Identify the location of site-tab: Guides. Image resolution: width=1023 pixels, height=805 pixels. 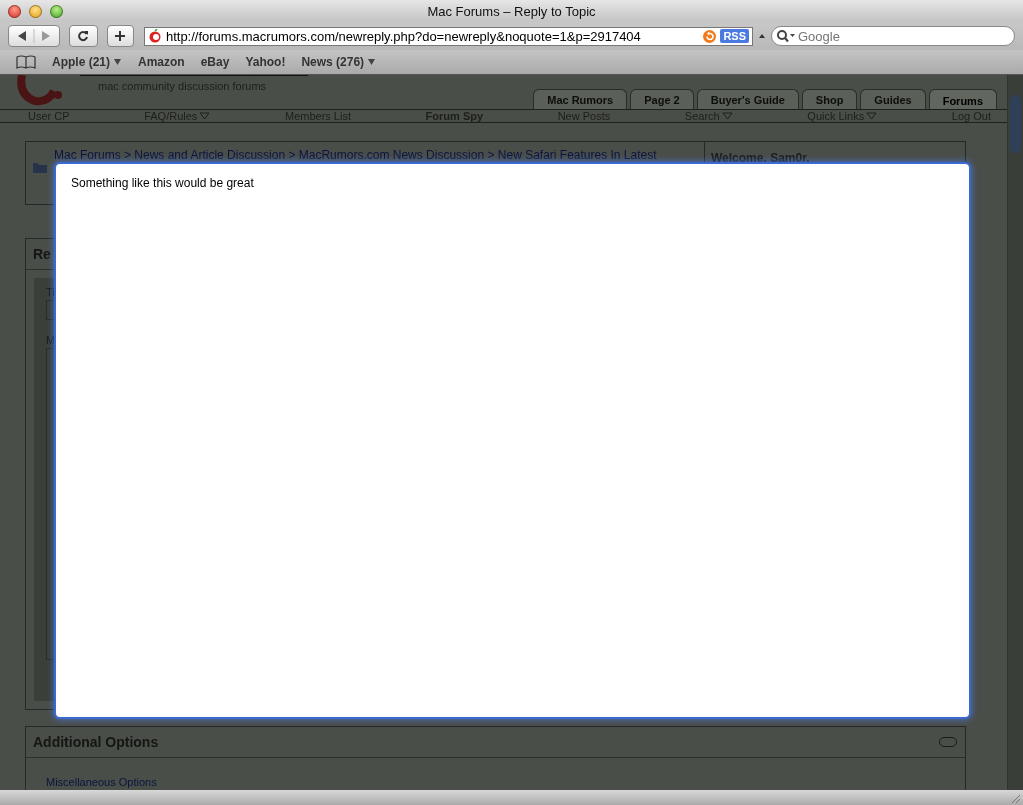
(893, 99).